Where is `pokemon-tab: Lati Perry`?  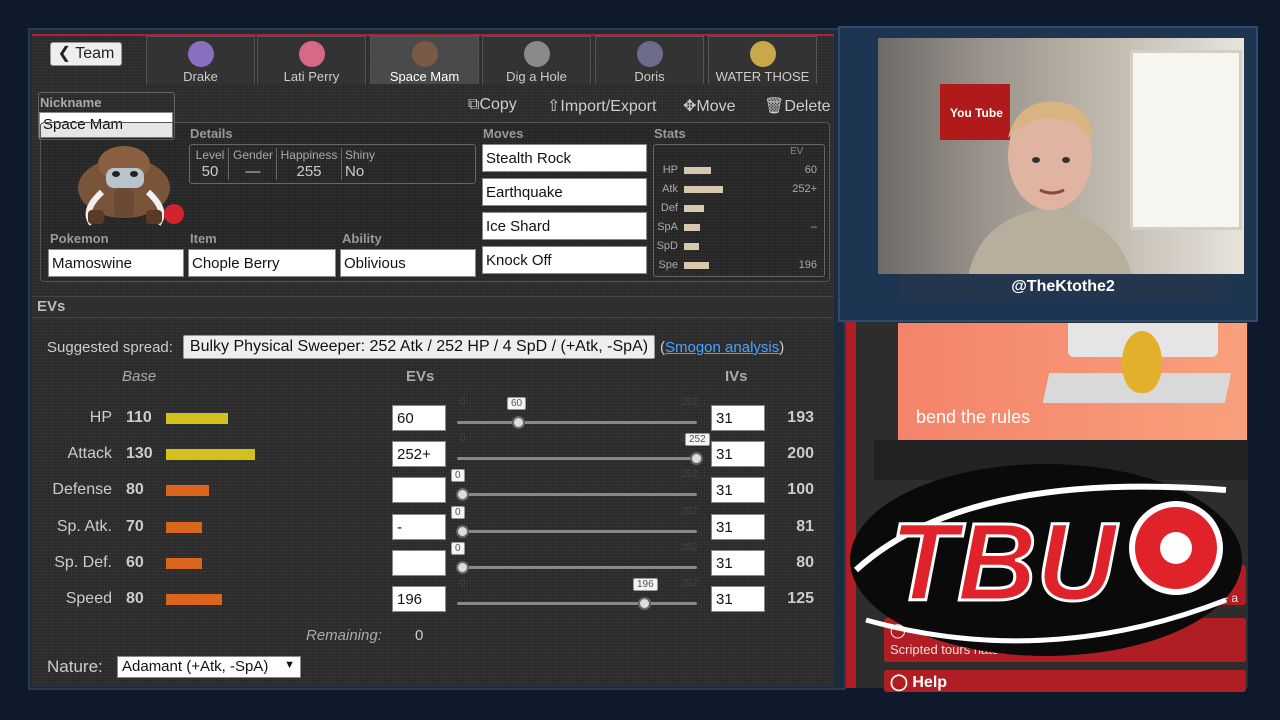
pokemon-tab: Lati Perry is located at coordinates (311, 60).